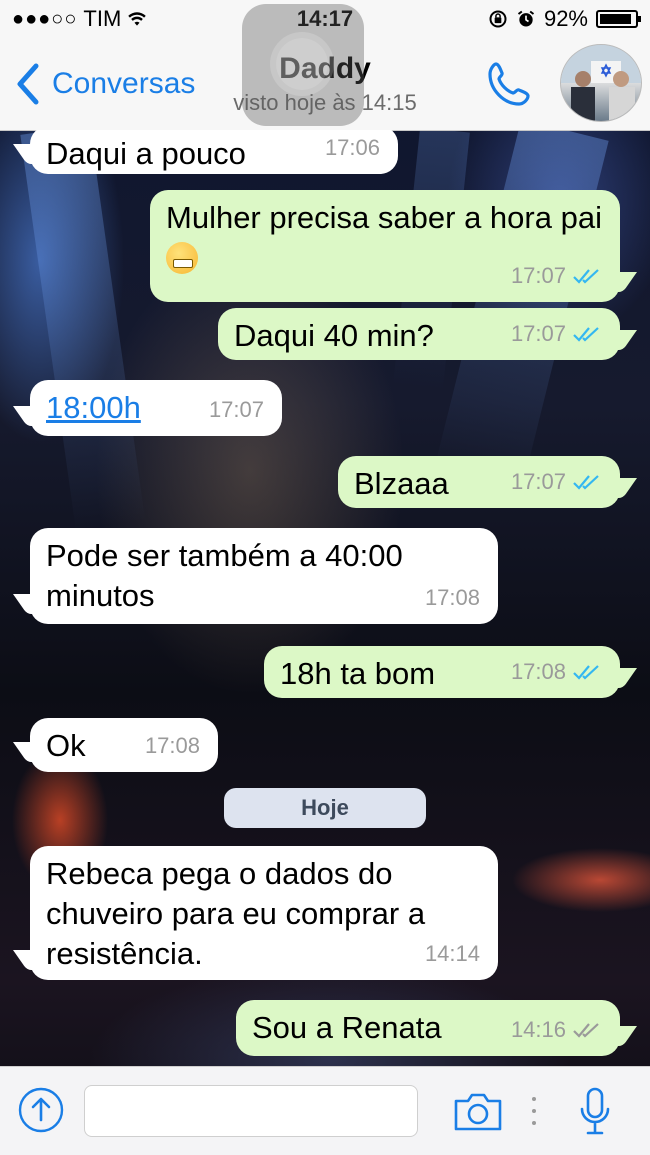 The image size is (650, 1155). What do you see at coordinates (334, 335) in the screenshot?
I see `message-text: Daqui 40 min?` at bounding box center [334, 335].